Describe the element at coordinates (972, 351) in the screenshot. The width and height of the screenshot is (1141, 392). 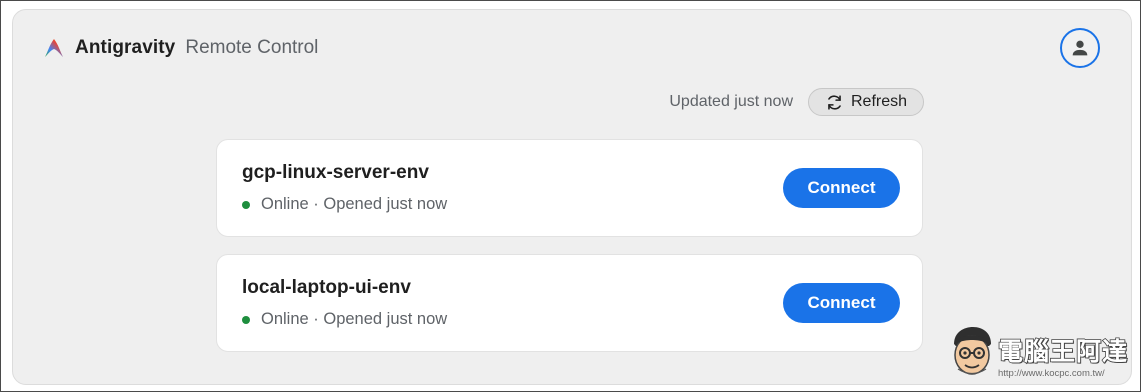
I see `mascot-face-icon` at that location.